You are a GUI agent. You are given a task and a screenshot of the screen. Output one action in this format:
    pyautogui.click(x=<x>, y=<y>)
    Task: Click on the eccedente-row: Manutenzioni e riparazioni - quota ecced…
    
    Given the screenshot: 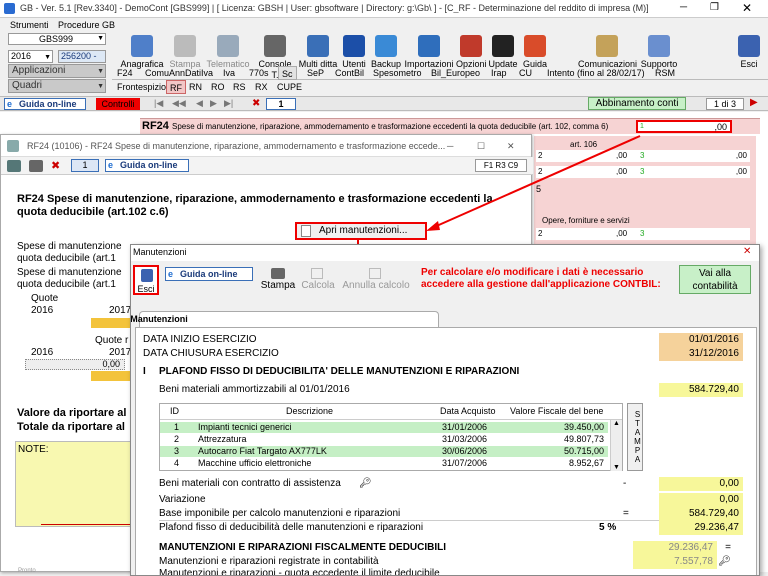 What is the action you would take?
    pyautogui.click(x=299, y=572)
    